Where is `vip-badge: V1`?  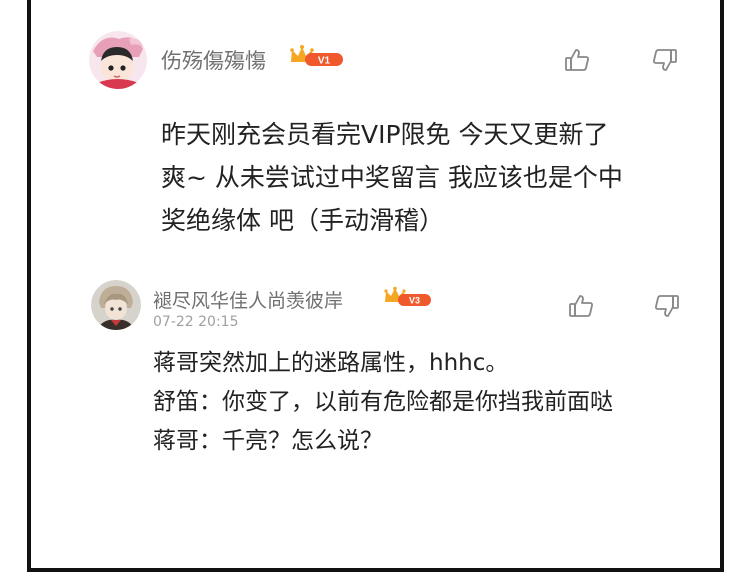
vip-badge: V1 is located at coordinates (317, 58).